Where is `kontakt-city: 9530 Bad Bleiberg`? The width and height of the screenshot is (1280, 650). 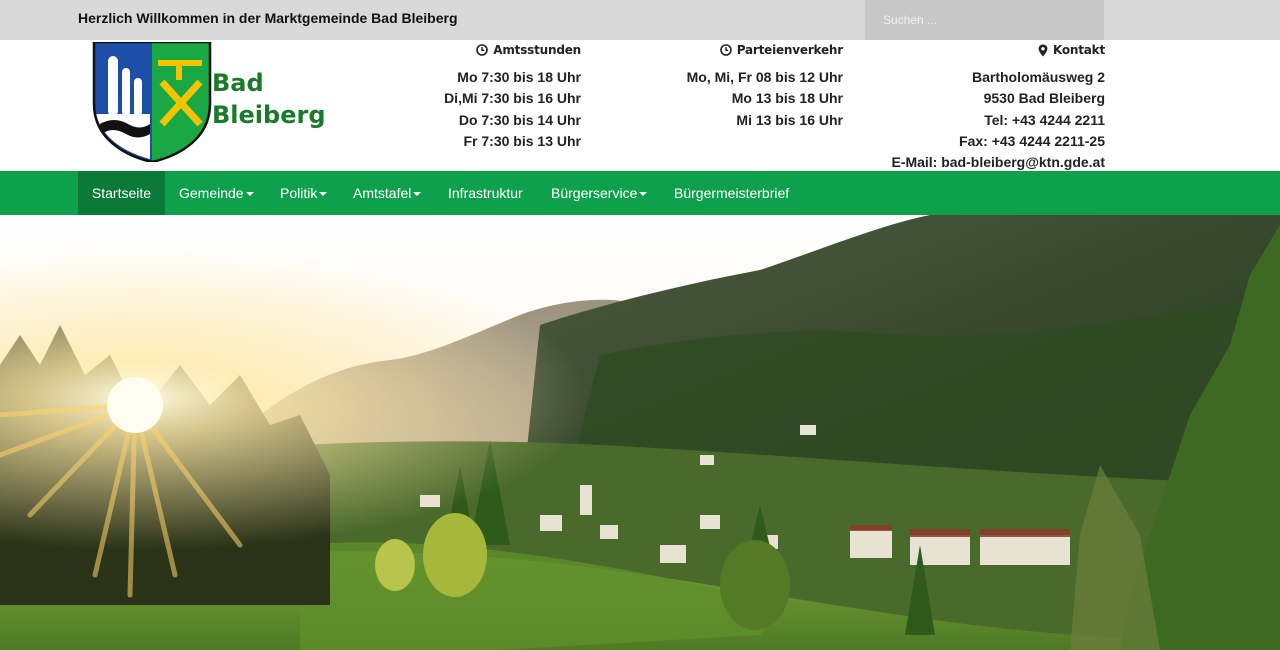 kontakt-city: 9530 Bad Bleiberg is located at coordinates (1044, 98).